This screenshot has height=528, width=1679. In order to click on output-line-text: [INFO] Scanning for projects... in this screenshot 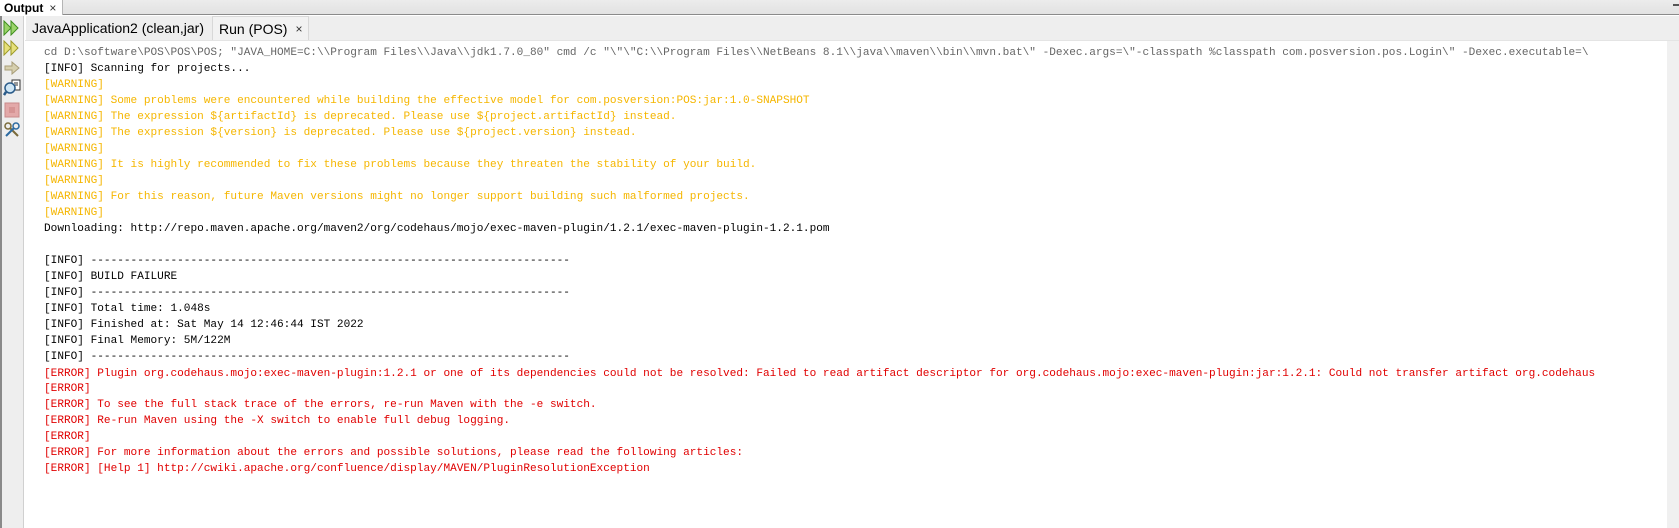, I will do `click(147, 69)`.